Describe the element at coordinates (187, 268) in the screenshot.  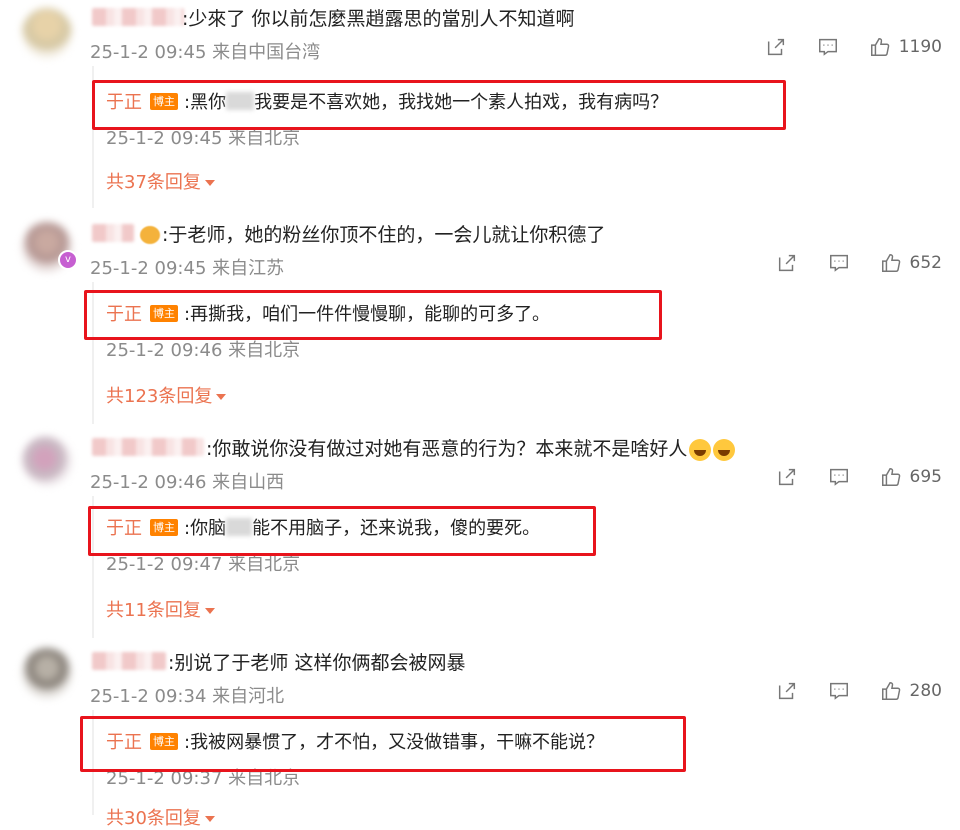
I see `comment-meta: 25-1-2 09:45 来自江苏` at that location.